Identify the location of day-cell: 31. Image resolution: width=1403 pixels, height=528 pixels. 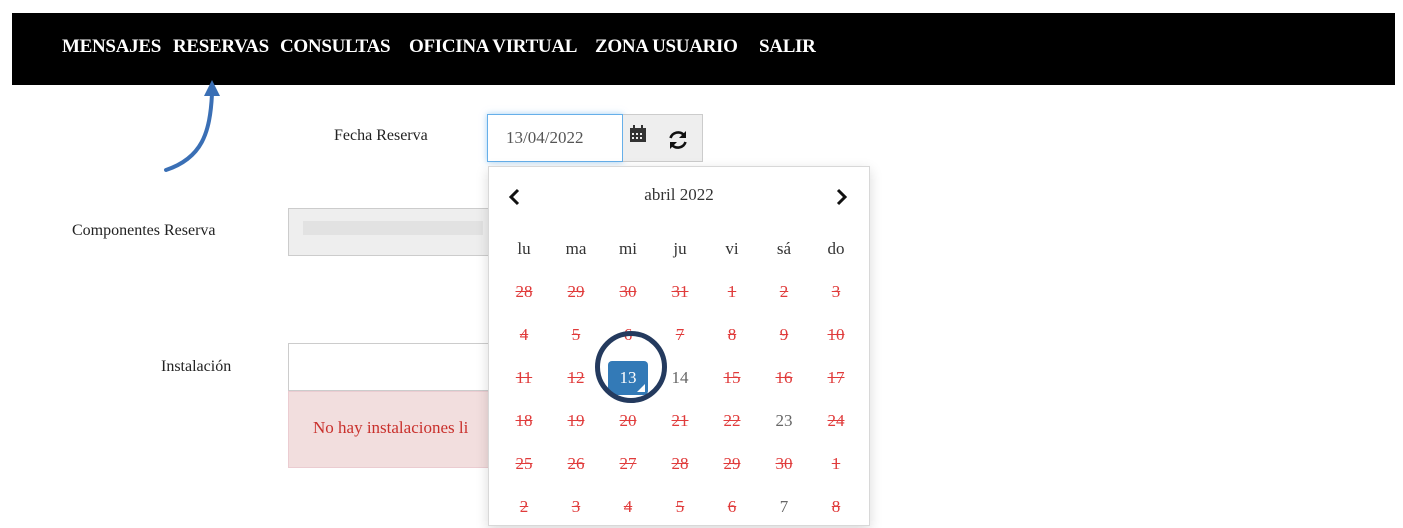
(680, 292).